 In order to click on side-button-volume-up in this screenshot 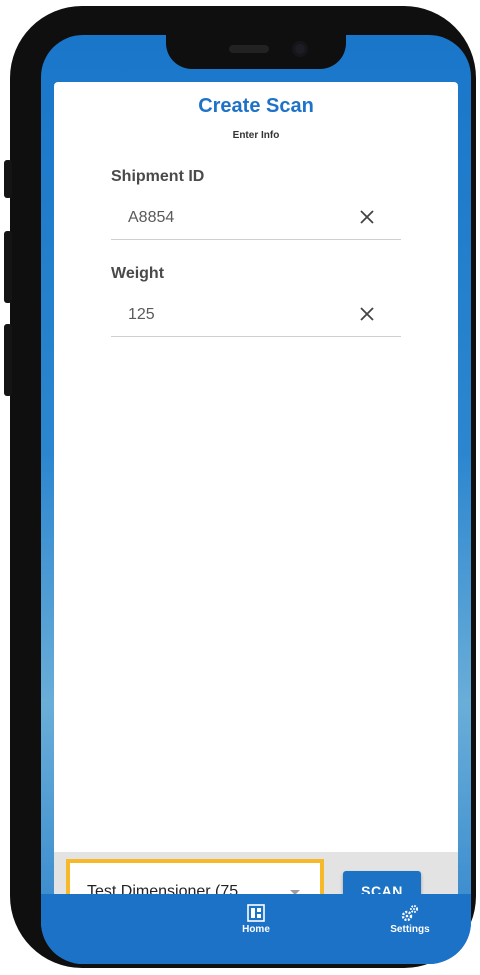, I will do `click(8, 267)`.